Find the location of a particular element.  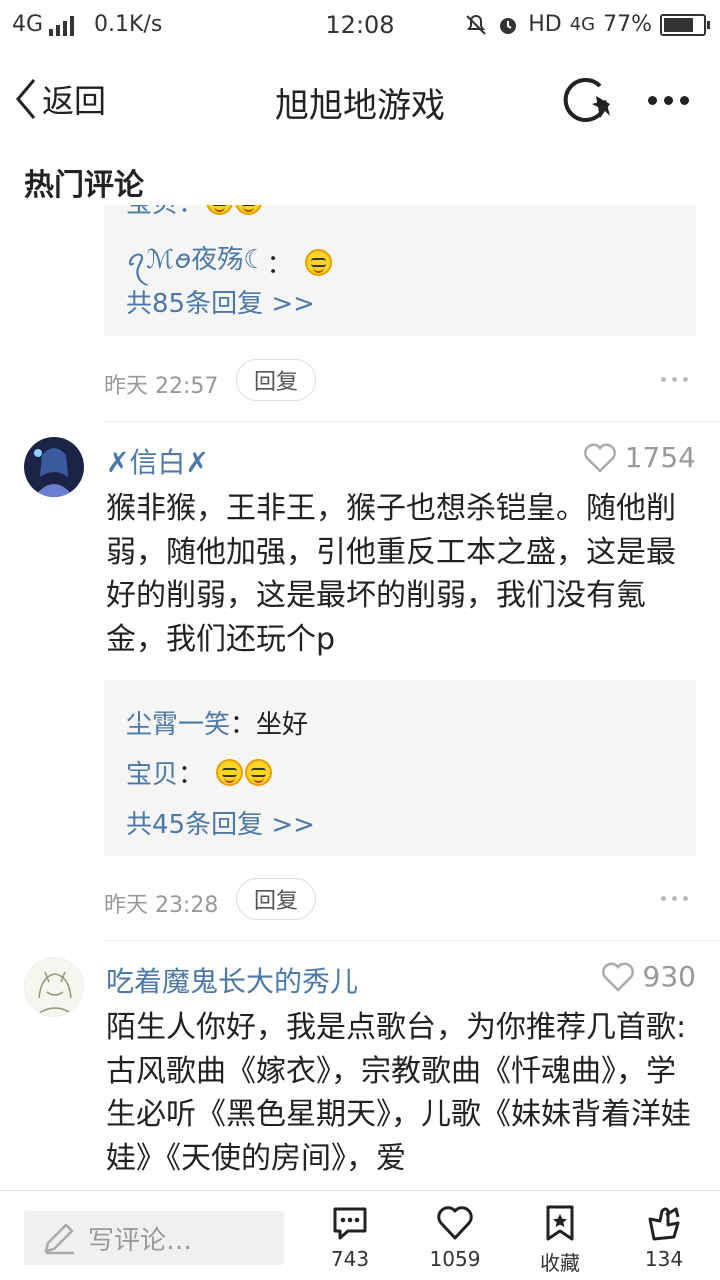

reply-item: 尘霄一笑 ： 坐好 is located at coordinates (217, 722).